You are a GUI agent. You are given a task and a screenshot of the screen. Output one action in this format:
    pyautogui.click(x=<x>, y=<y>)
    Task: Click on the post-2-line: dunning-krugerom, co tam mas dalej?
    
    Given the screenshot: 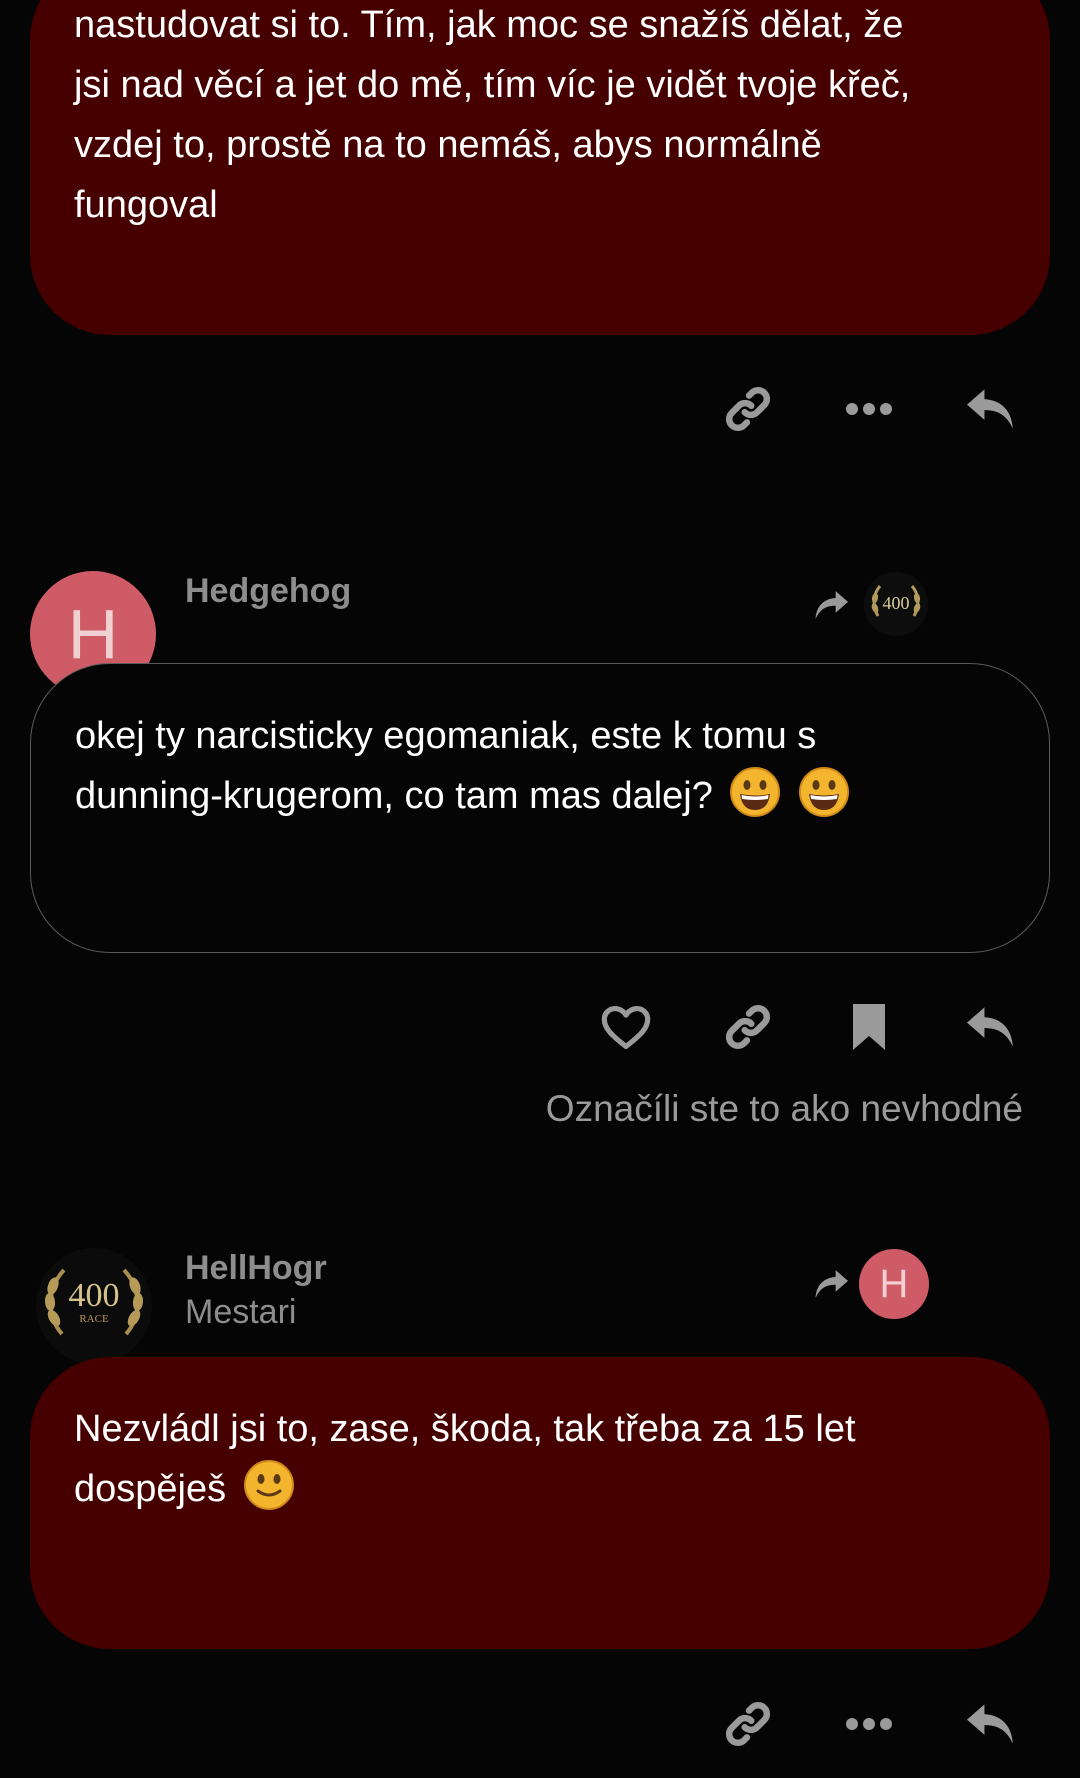 What is the action you would take?
    pyautogui.click(x=394, y=796)
    